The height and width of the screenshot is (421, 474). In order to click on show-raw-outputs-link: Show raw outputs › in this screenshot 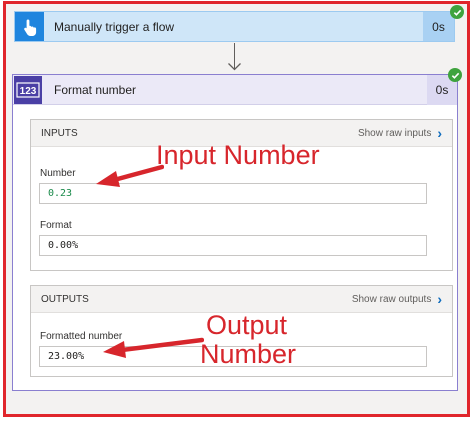, I will do `click(397, 299)`.